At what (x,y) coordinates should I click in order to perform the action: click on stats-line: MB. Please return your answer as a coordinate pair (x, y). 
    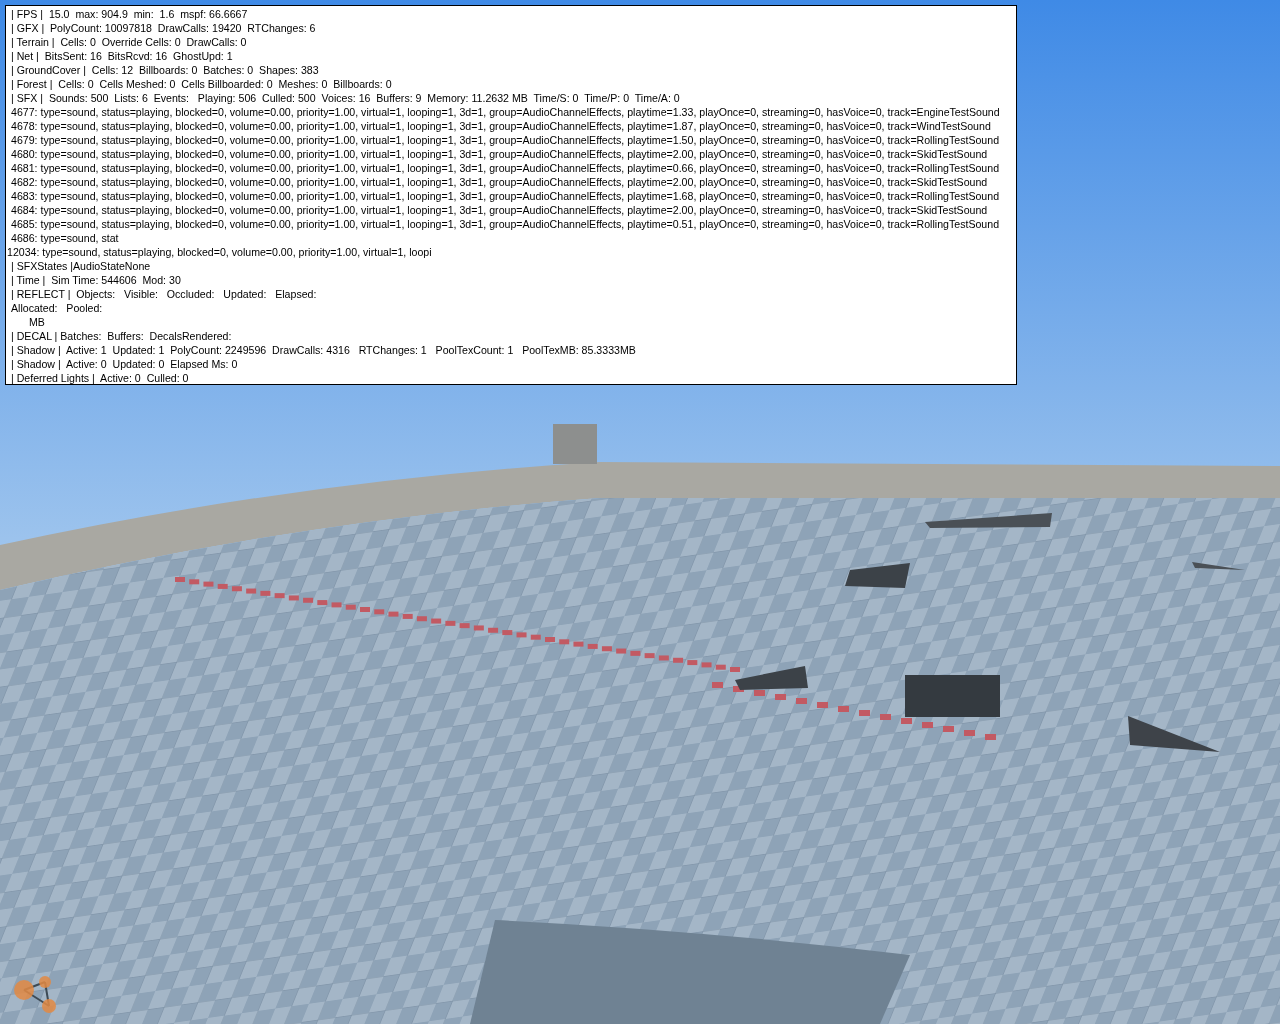
    Looking at the image, I should click on (36, 322).